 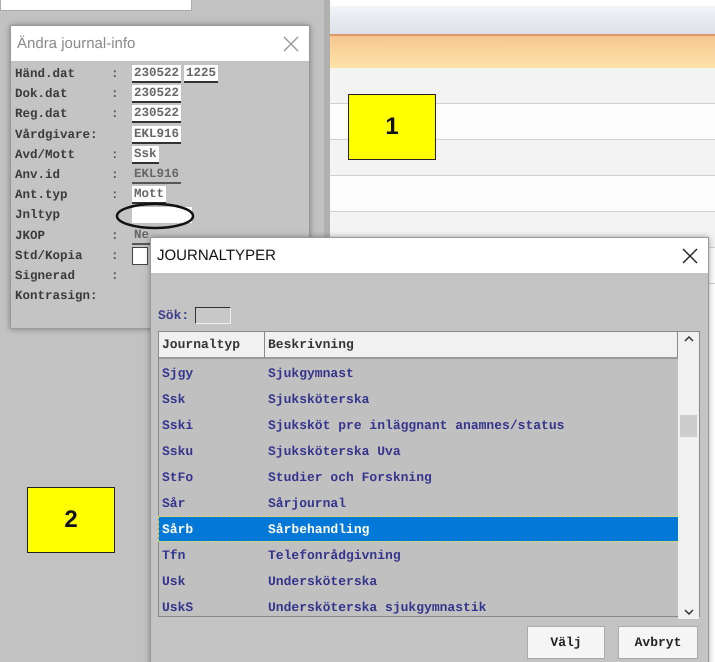 What do you see at coordinates (173, 555) in the screenshot?
I see `table-cell-text: Tfn` at bounding box center [173, 555].